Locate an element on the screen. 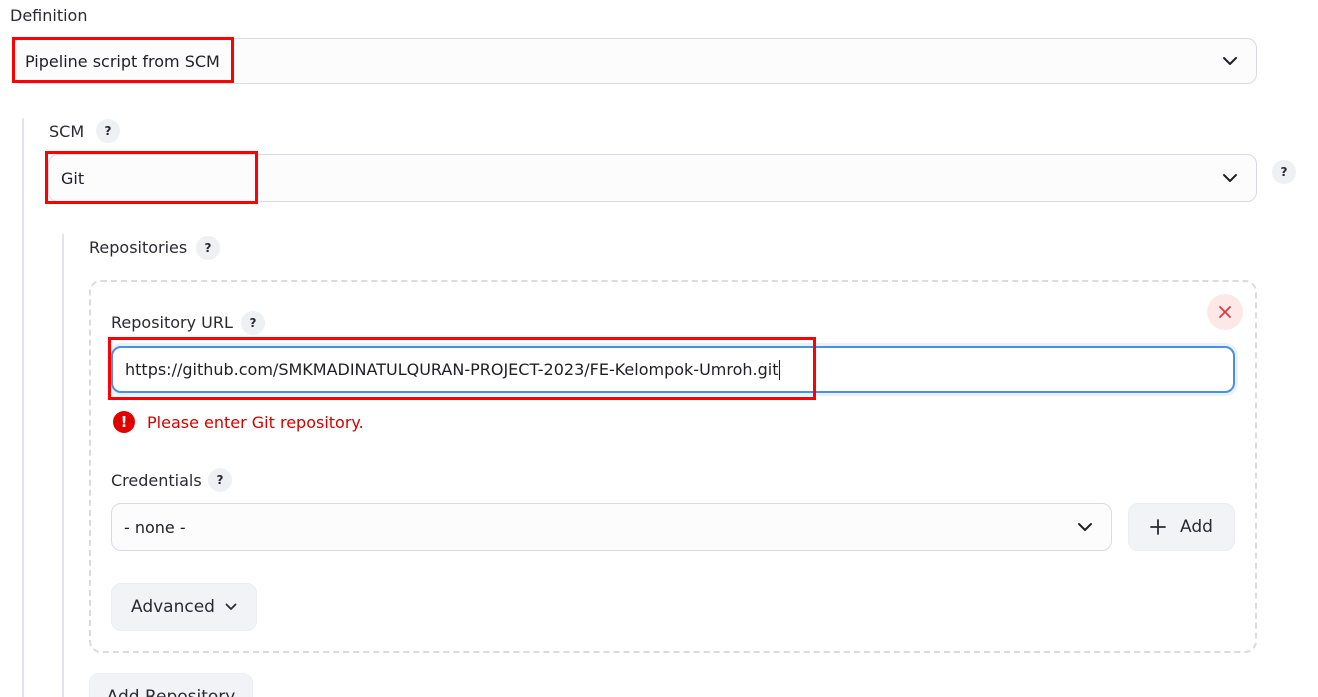  credentials-label: Credentials is located at coordinates (156, 480).